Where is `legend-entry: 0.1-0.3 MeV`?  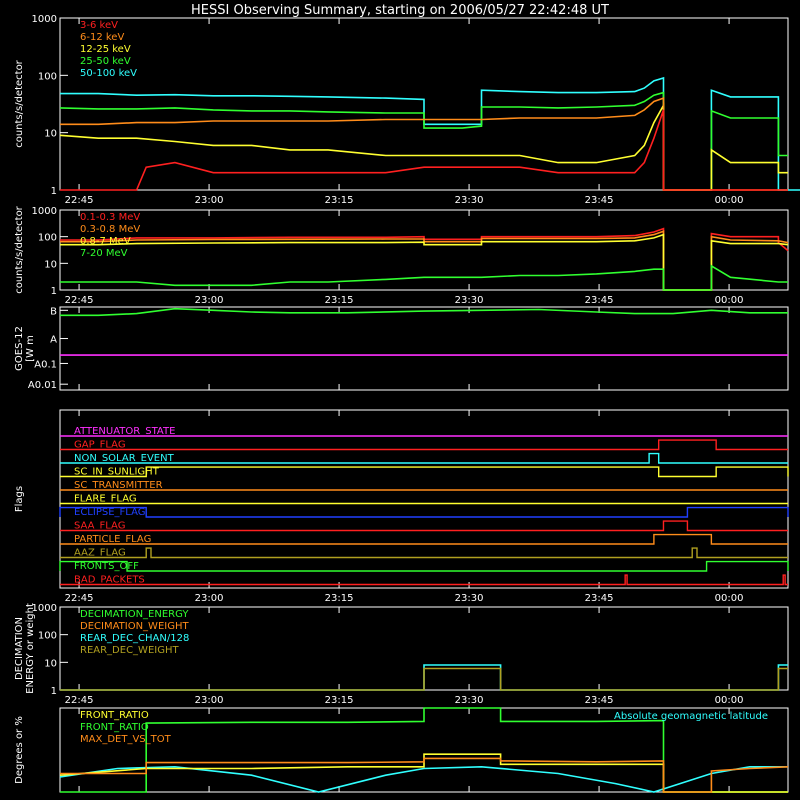 legend-entry: 0.1-0.3 MeV is located at coordinates (110, 217).